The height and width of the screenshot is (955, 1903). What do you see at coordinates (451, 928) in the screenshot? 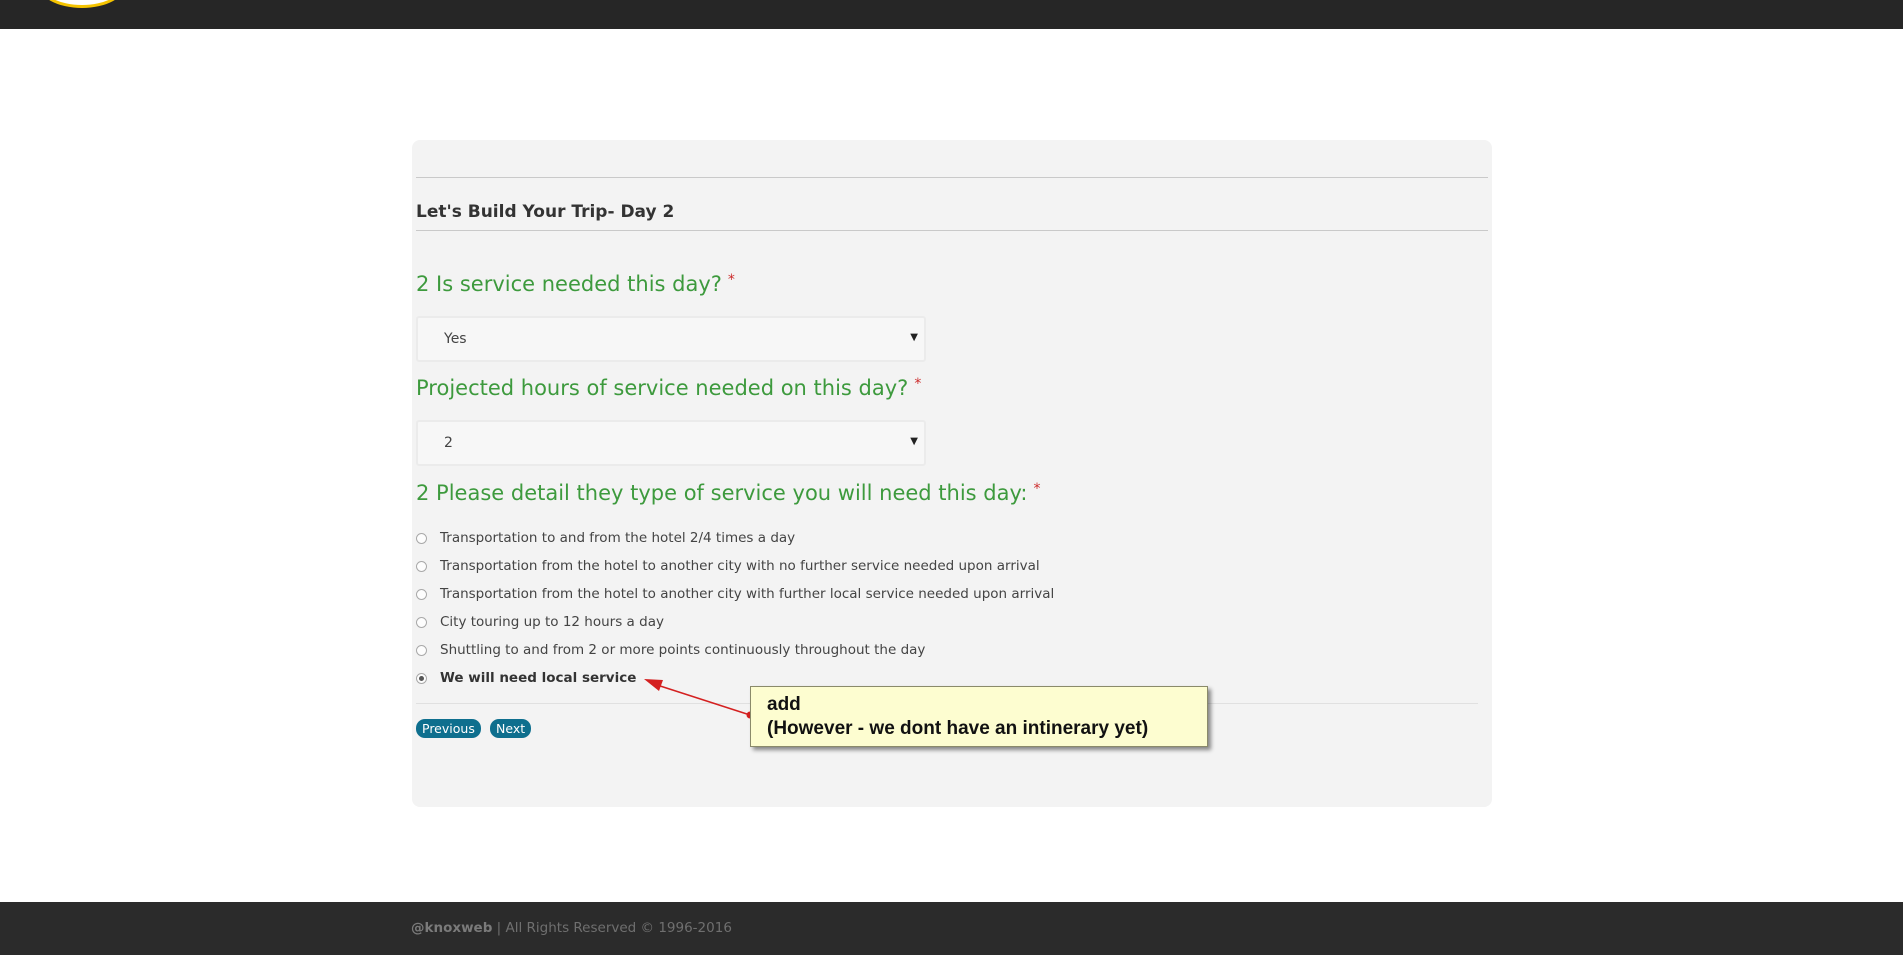
I see `footer-brand-link: @knoxweb` at bounding box center [451, 928].